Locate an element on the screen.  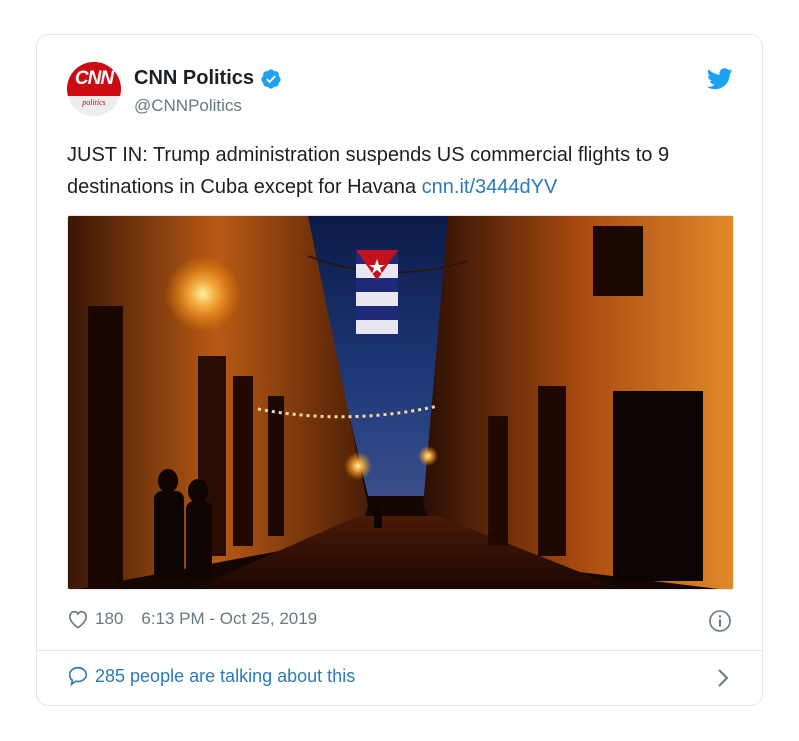
author-name-row: CNN Politics is located at coordinates (208, 78).